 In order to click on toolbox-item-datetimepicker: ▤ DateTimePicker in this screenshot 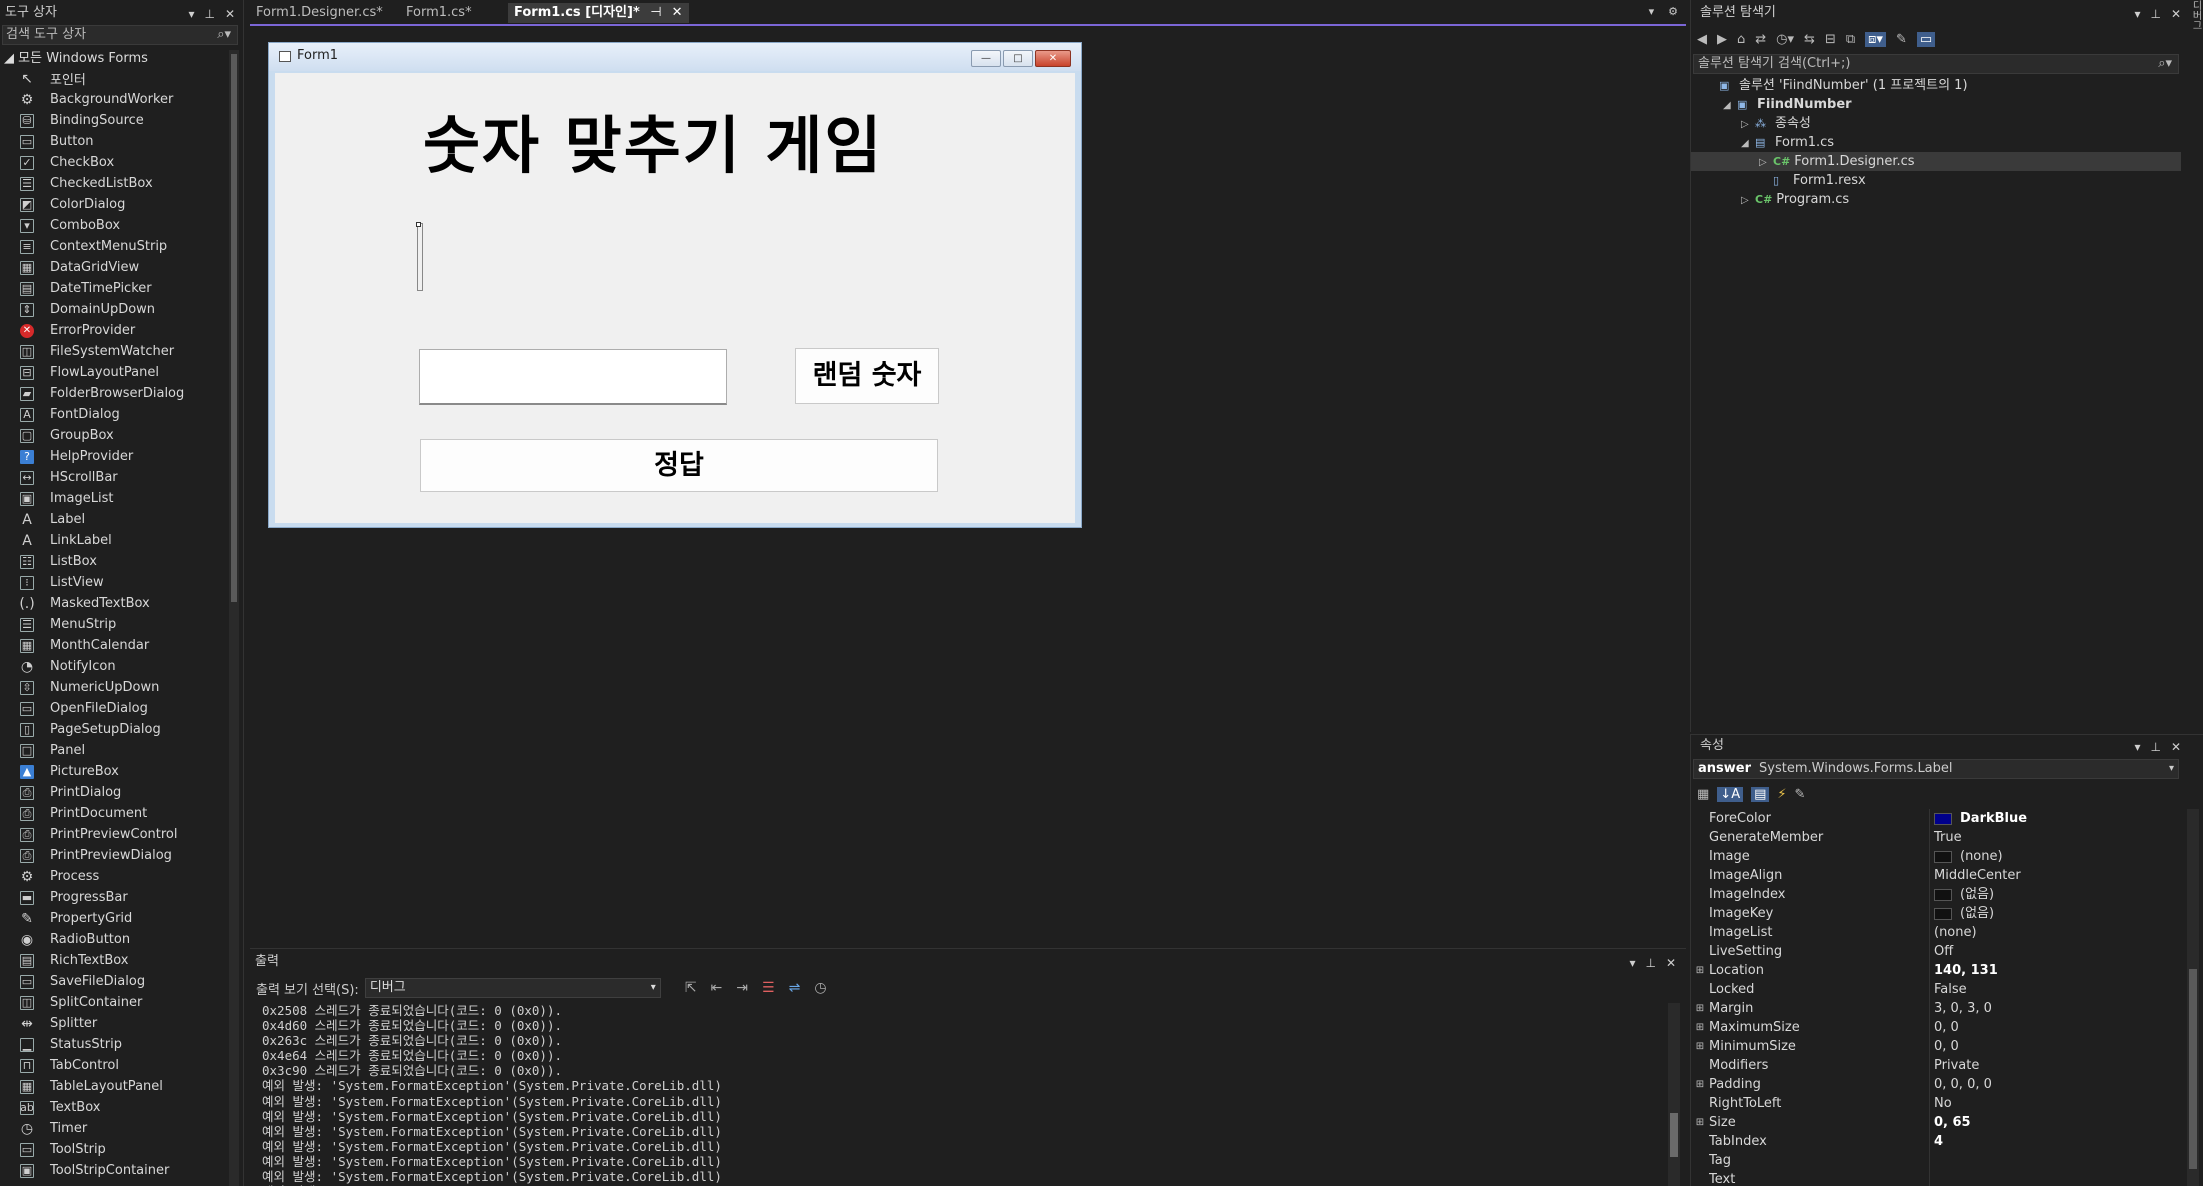, I will do `click(113, 288)`.